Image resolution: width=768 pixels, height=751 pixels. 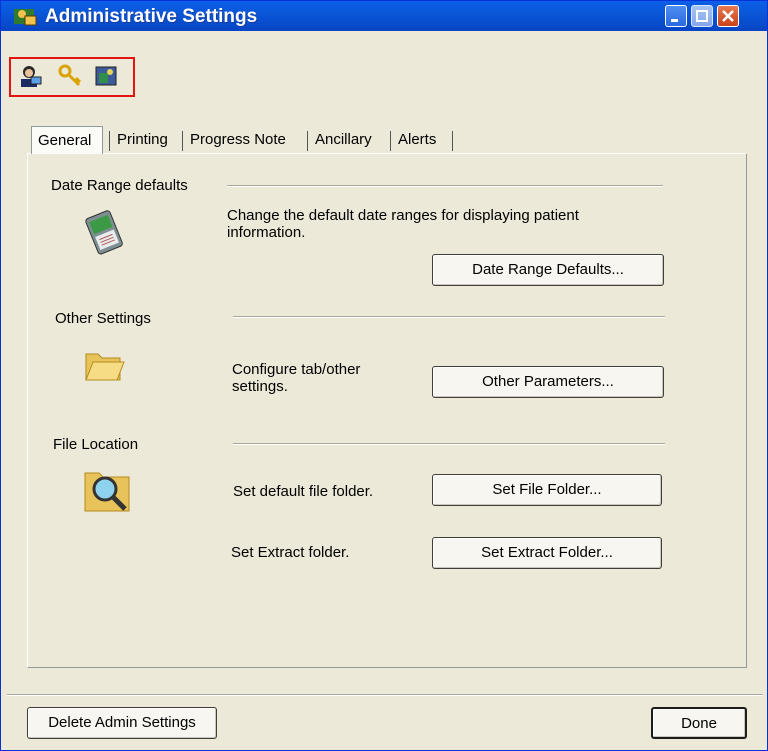 I want to click on tab-general: General, so click(x=67, y=140).